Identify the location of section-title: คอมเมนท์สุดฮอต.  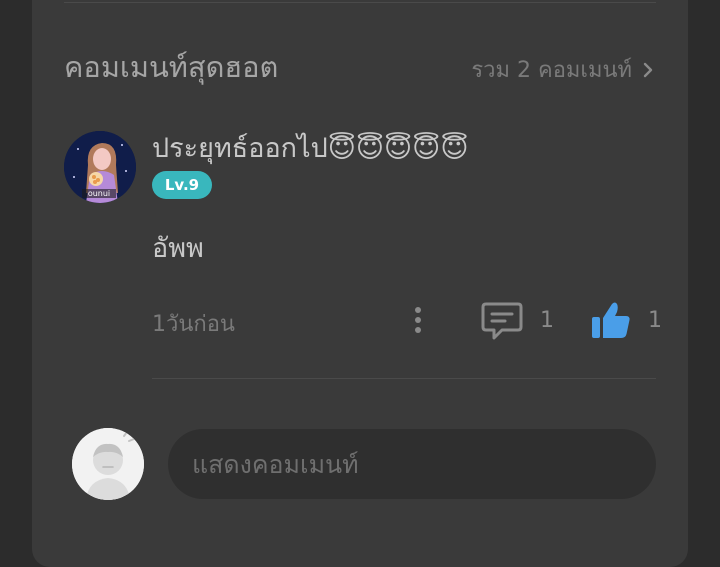
(171, 67).